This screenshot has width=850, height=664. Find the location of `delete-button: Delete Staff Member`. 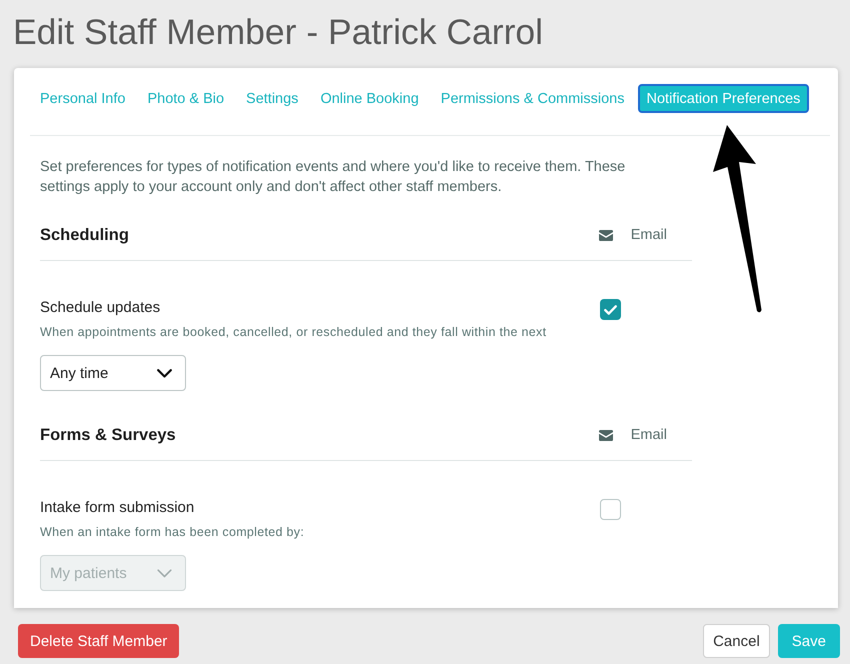

delete-button: Delete Staff Member is located at coordinates (99, 641).